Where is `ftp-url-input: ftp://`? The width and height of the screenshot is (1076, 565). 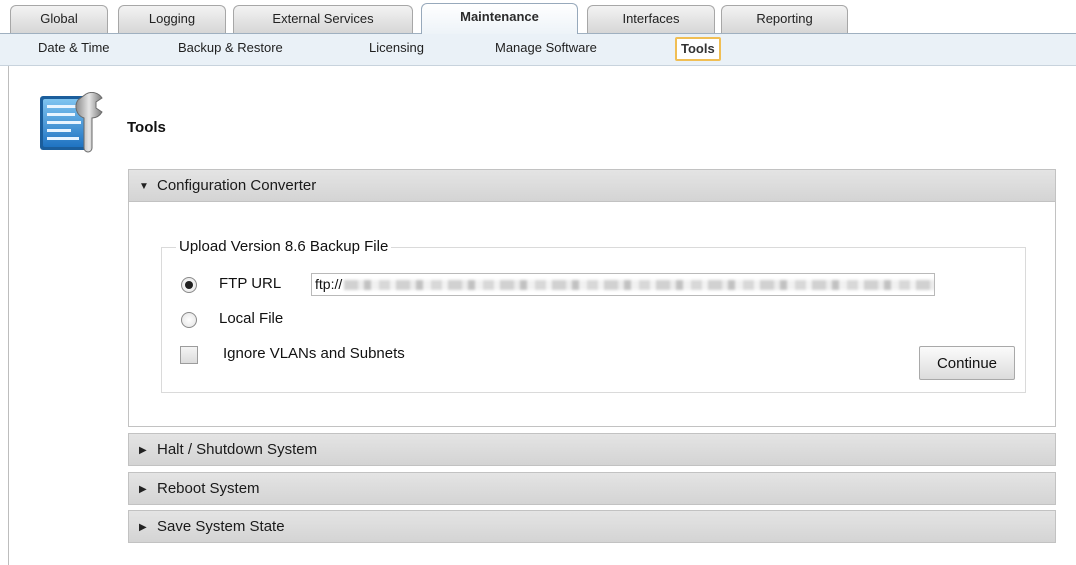 ftp-url-input: ftp:// is located at coordinates (623, 284).